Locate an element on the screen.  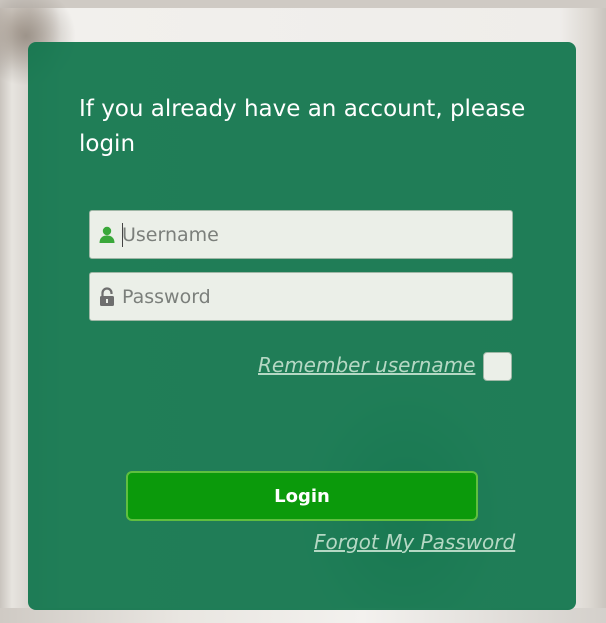
password-field is located at coordinates (301, 296).